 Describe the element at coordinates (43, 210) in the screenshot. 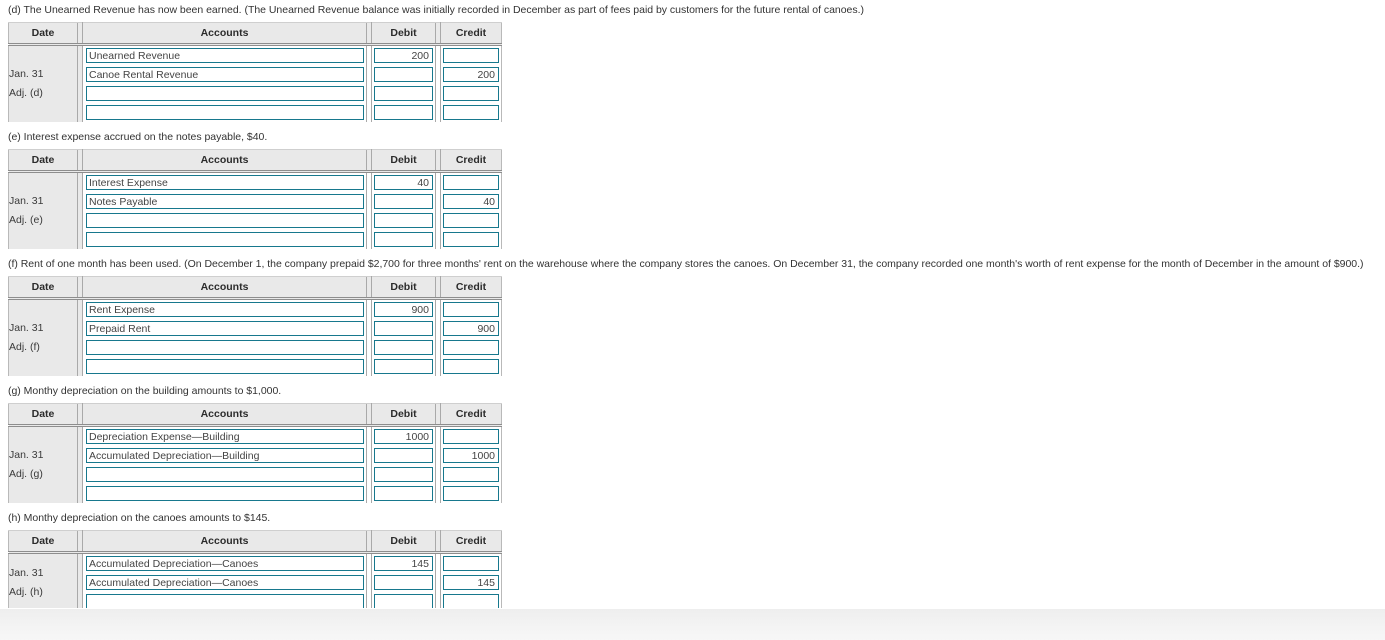

I see `date-cell: Jan. 31 Adj. (e)` at that location.